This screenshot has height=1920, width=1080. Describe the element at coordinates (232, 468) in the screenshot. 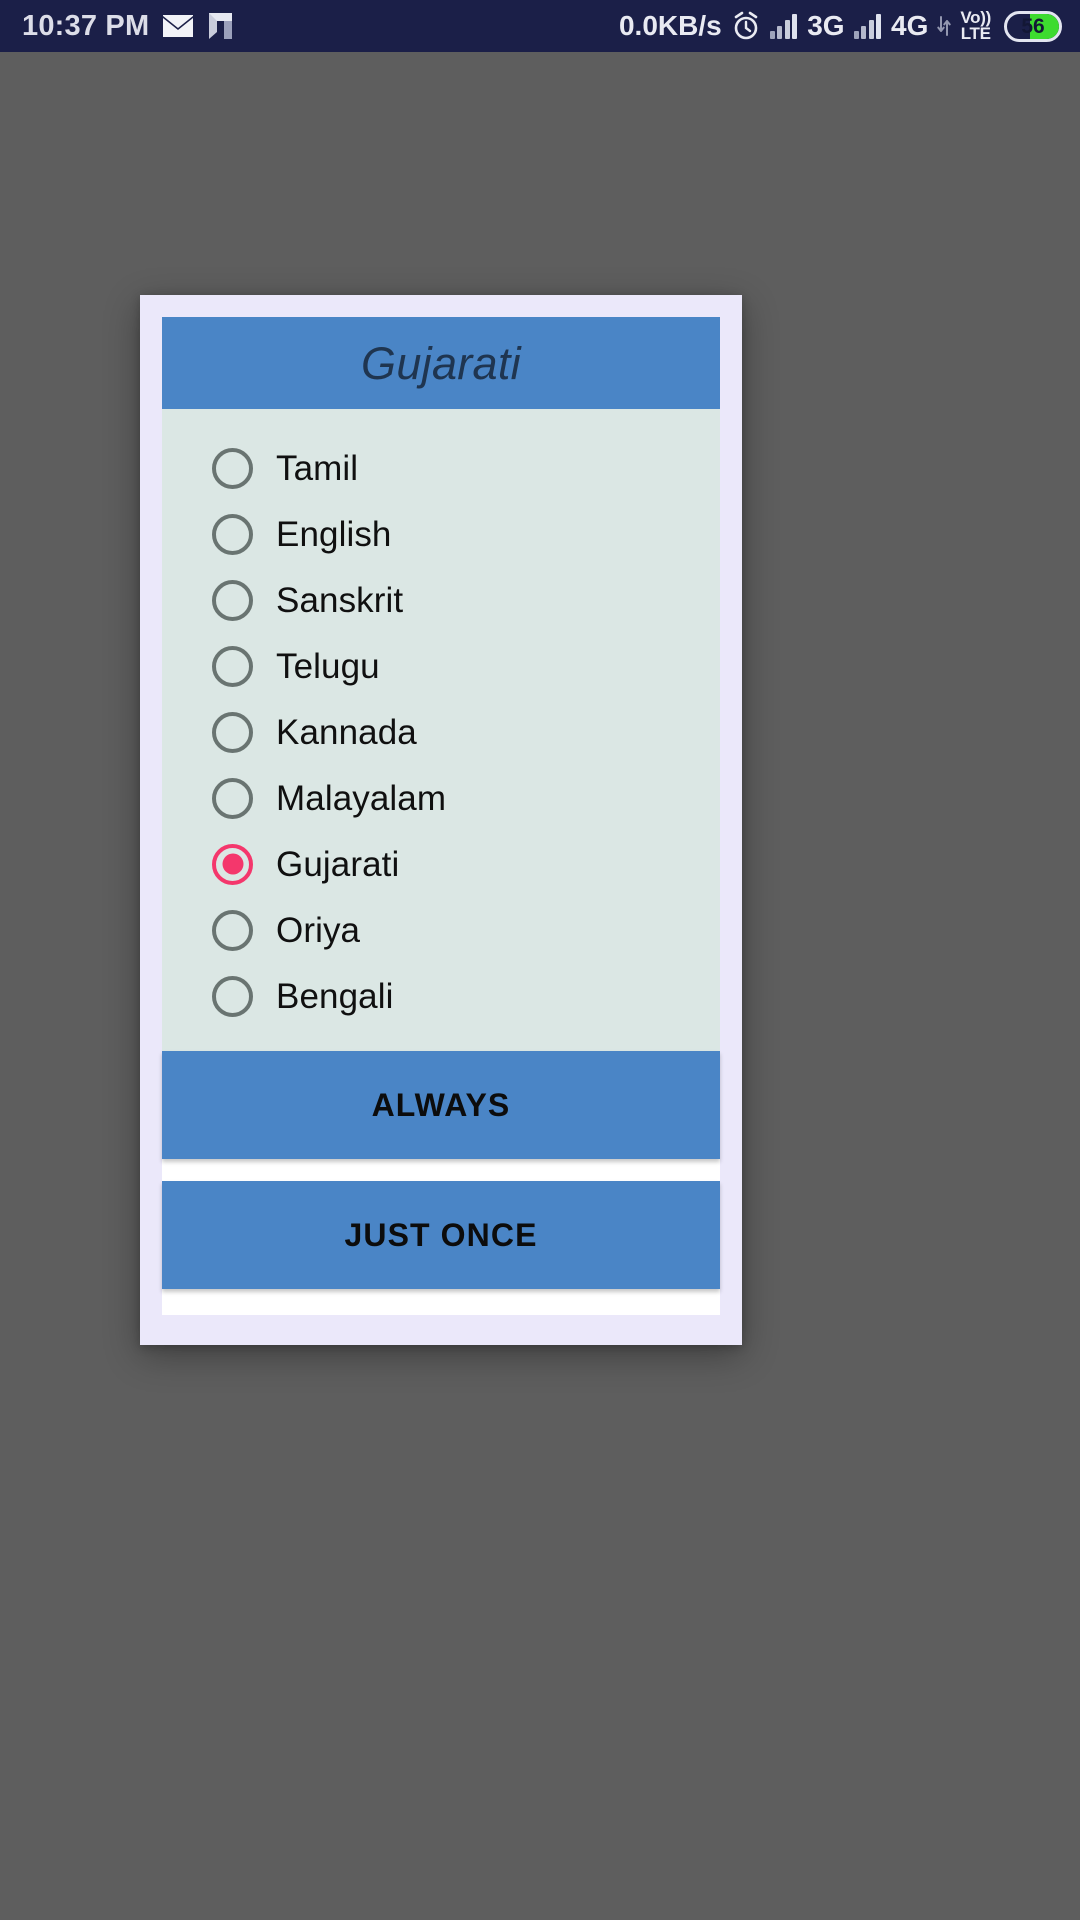

I see `radio-button-tamil` at that location.